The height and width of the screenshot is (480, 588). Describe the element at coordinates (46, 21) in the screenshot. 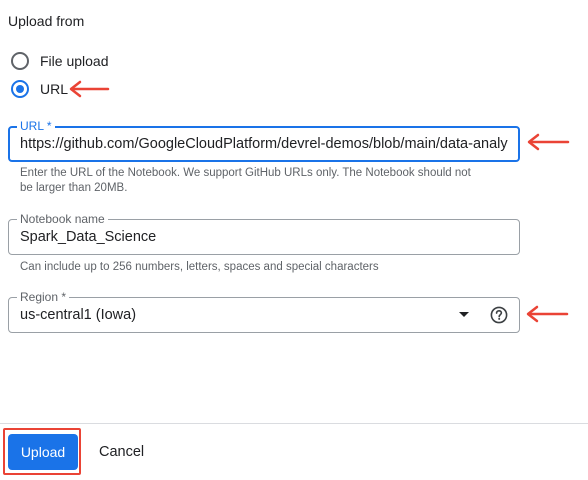

I see `upload-from-title: Upload from` at that location.